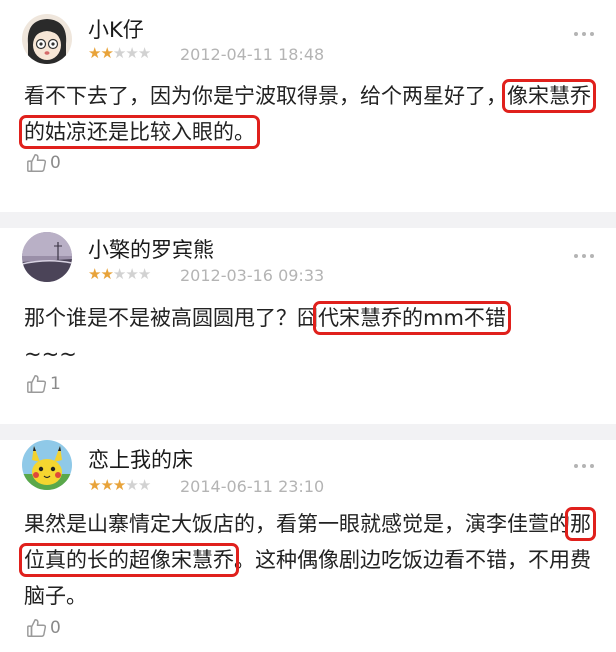 Image resolution: width=616 pixels, height=652 pixels. Describe the element at coordinates (47, 465) in the screenshot. I see `pikachu-avatar` at that location.